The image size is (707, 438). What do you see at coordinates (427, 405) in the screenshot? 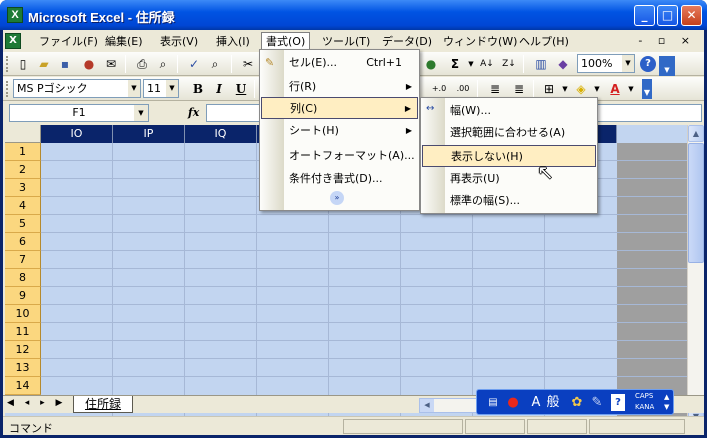
I see `scroll-left-icon: ◀` at bounding box center [427, 405].